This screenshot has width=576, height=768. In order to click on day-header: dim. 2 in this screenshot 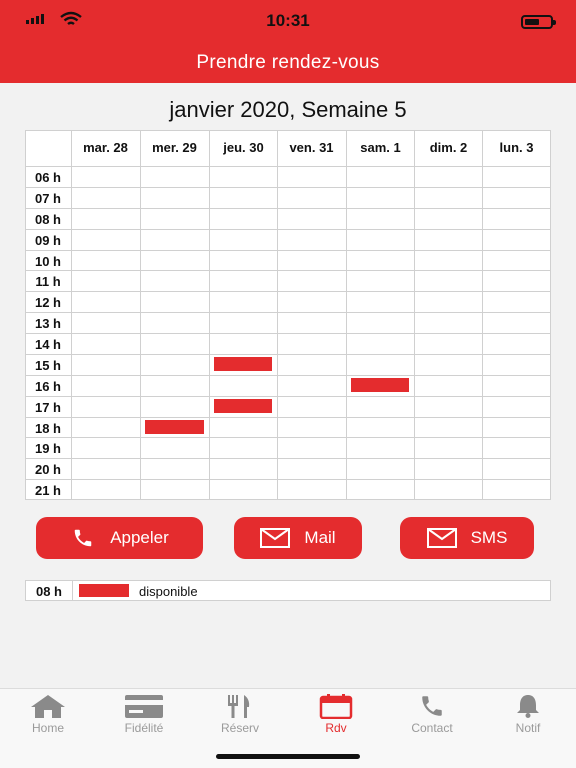, I will do `click(448, 147)`.